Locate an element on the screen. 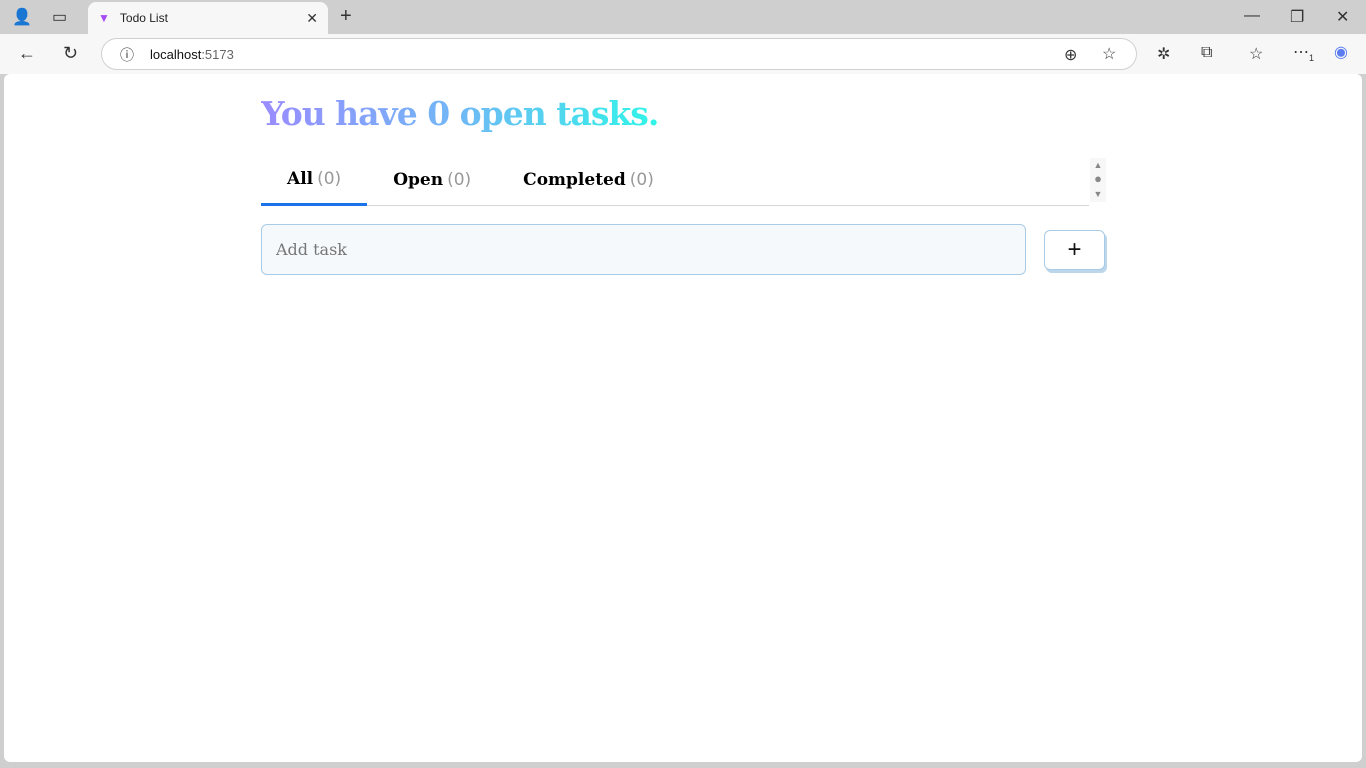 Image resolution: width=1366 pixels, height=768 pixels. extensions-puzzle-icon: ⧉ is located at coordinates (1206, 53).